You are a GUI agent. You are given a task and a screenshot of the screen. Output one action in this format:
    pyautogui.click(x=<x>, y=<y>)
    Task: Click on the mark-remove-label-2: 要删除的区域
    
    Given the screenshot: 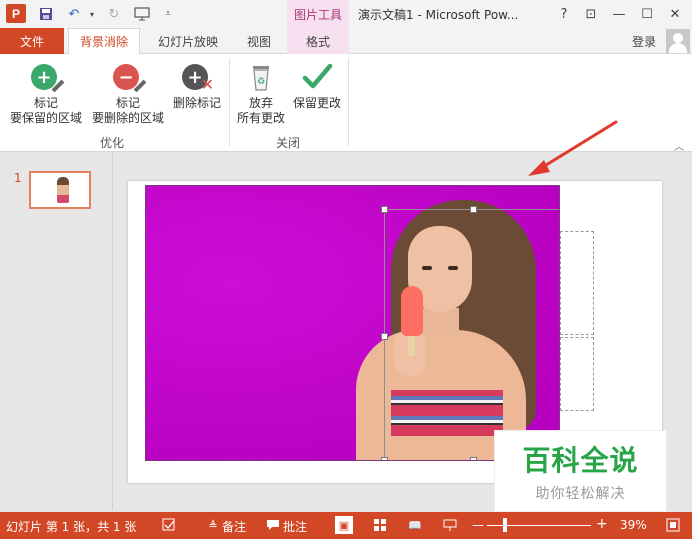 What is the action you would take?
    pyautogui.click(x=127, y=118)
    